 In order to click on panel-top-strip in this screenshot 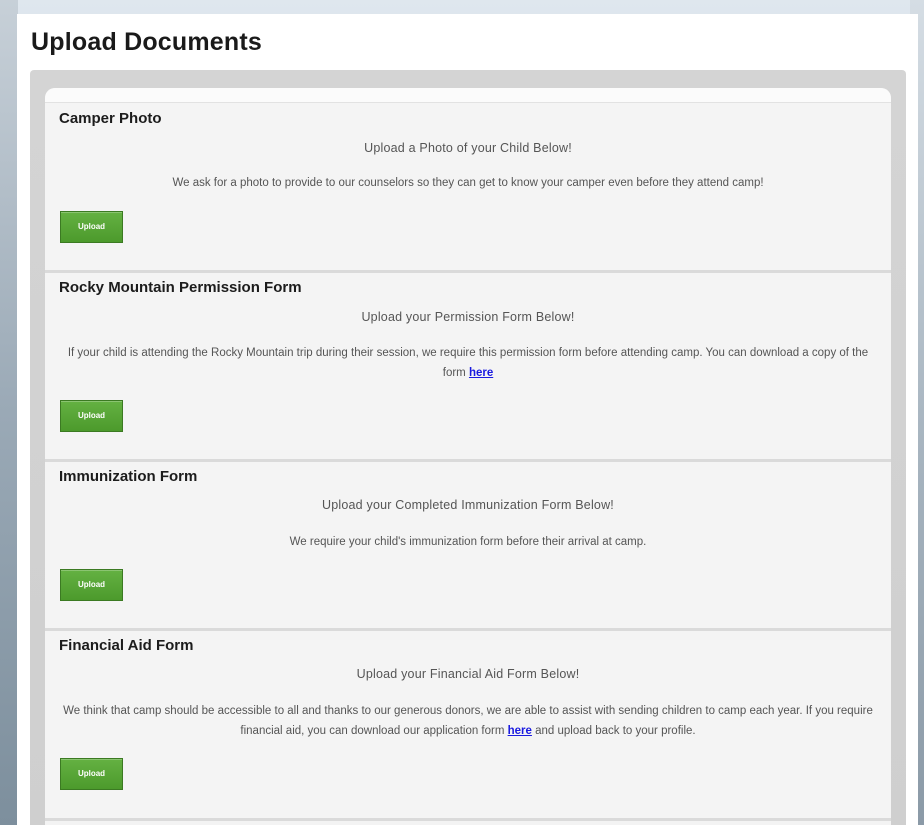, I will do `click(468, 95)`.